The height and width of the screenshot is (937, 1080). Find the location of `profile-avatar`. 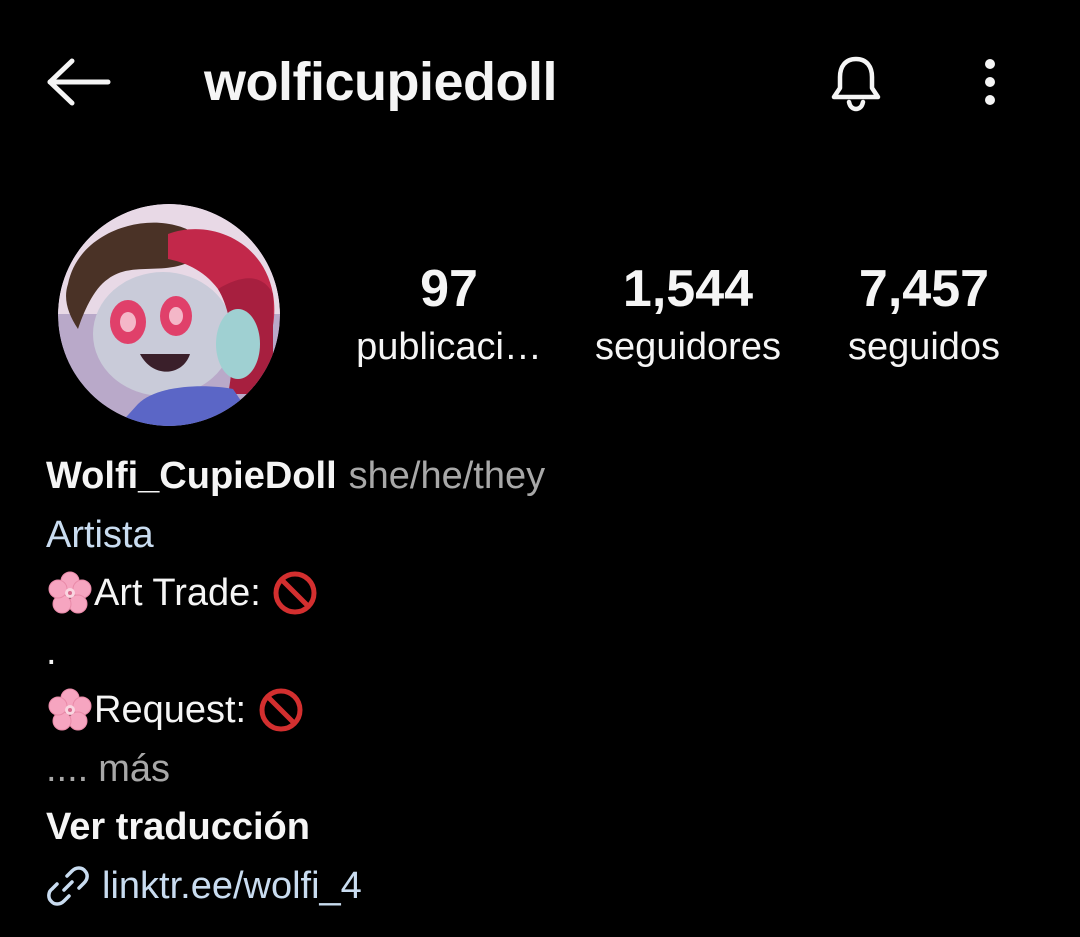

profile-avatar is located at coordinates (169, 315).